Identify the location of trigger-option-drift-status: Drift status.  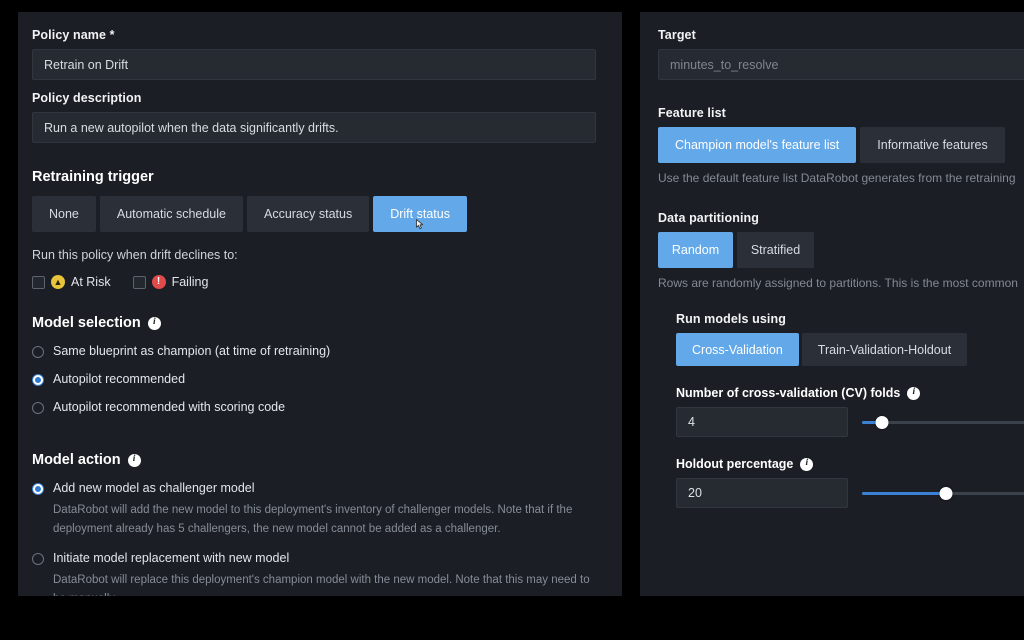
(420, 214).